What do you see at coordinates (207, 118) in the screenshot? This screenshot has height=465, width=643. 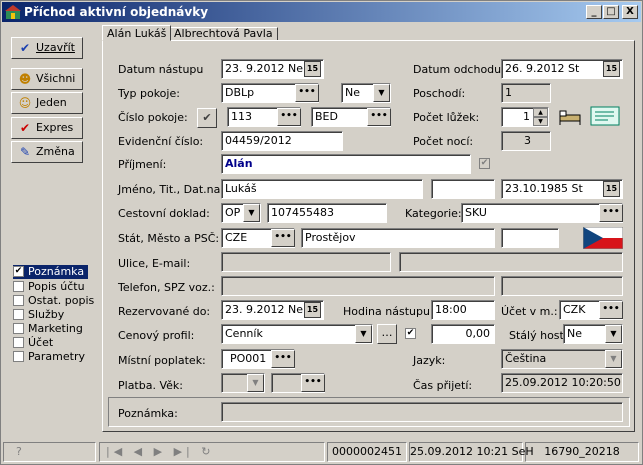 I see `room-check-button: ✔` at bounding box center [207, 118].